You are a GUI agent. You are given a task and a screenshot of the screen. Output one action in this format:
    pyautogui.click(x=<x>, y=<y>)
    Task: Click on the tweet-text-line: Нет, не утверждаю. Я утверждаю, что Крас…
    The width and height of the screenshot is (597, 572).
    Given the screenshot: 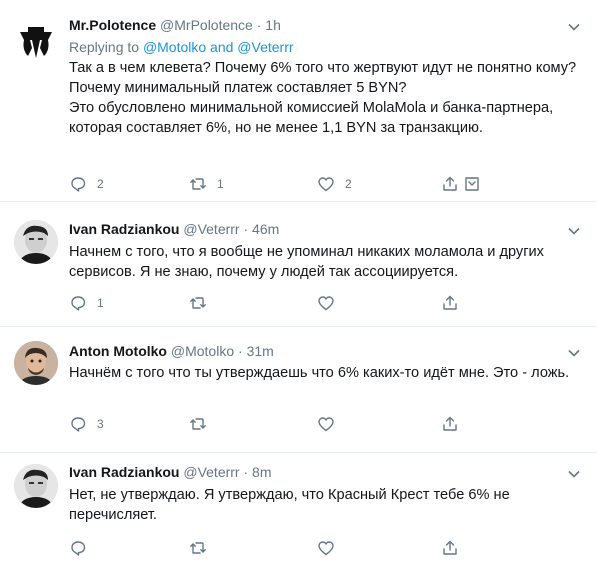 What is the action you would take?
    pyautogui.click(x=289, y=505)
    